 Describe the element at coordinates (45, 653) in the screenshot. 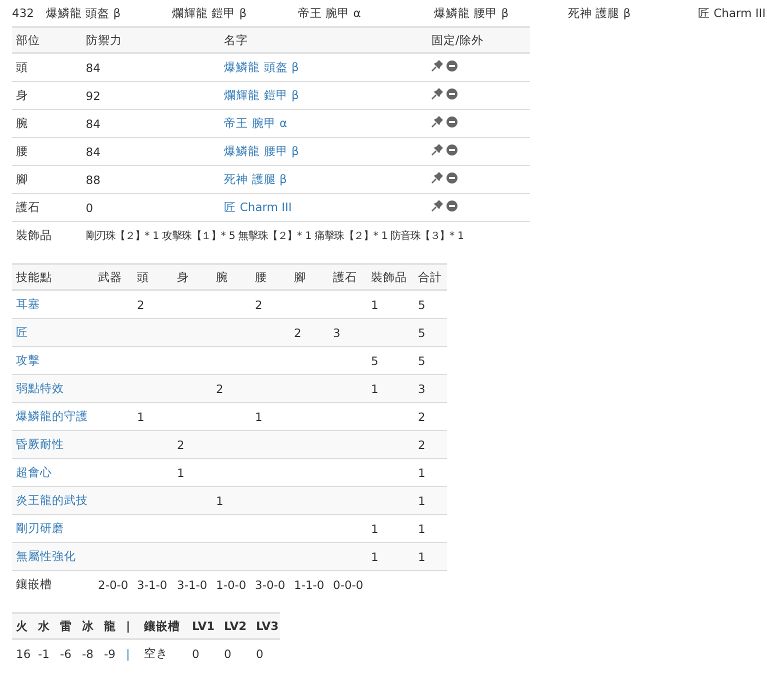

I see `table-cell: -1` at that location.